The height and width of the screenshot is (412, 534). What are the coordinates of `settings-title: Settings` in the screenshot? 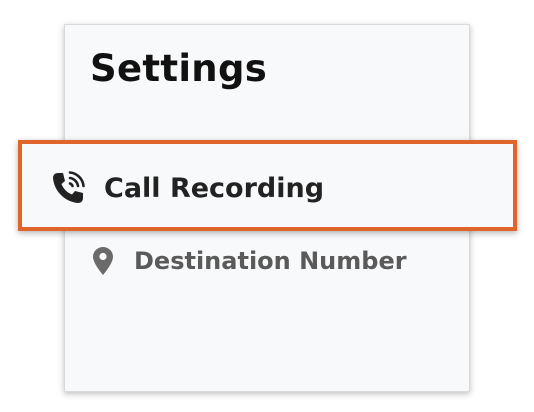 It's located at (179, 68).